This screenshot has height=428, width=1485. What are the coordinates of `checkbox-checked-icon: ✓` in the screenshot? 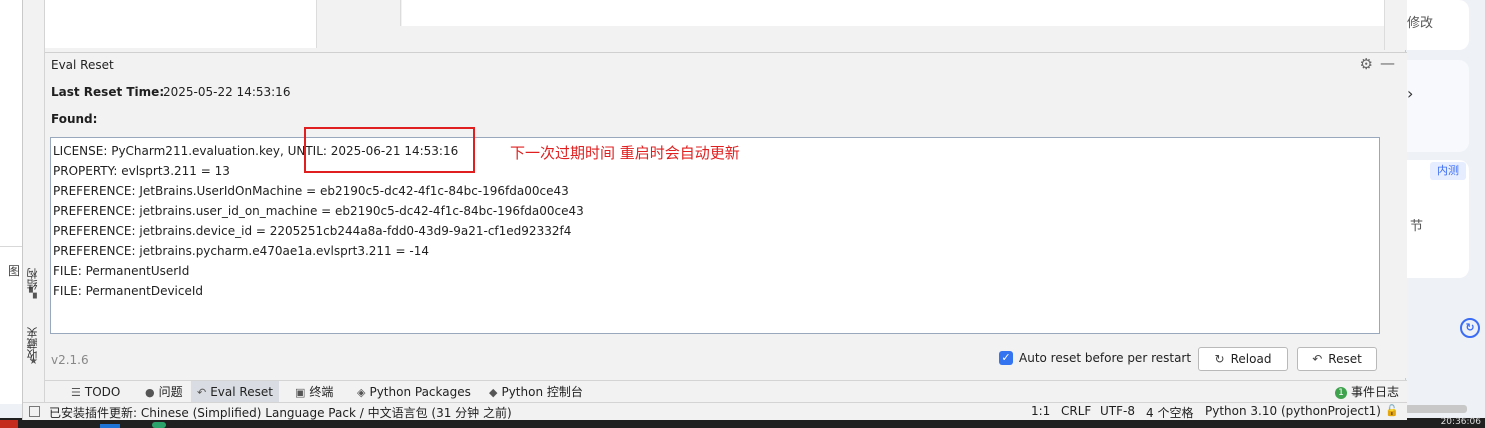 It's located at (1006, 358).